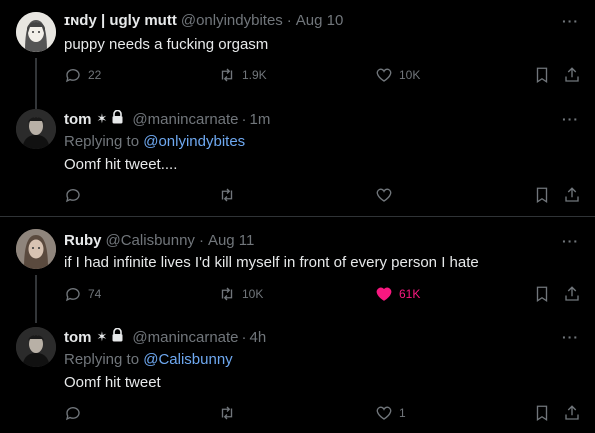  I want to click on tweet-header: ɪɴdy | ugly mutt @onlyindybites · Aug 10, so click(203, 20).